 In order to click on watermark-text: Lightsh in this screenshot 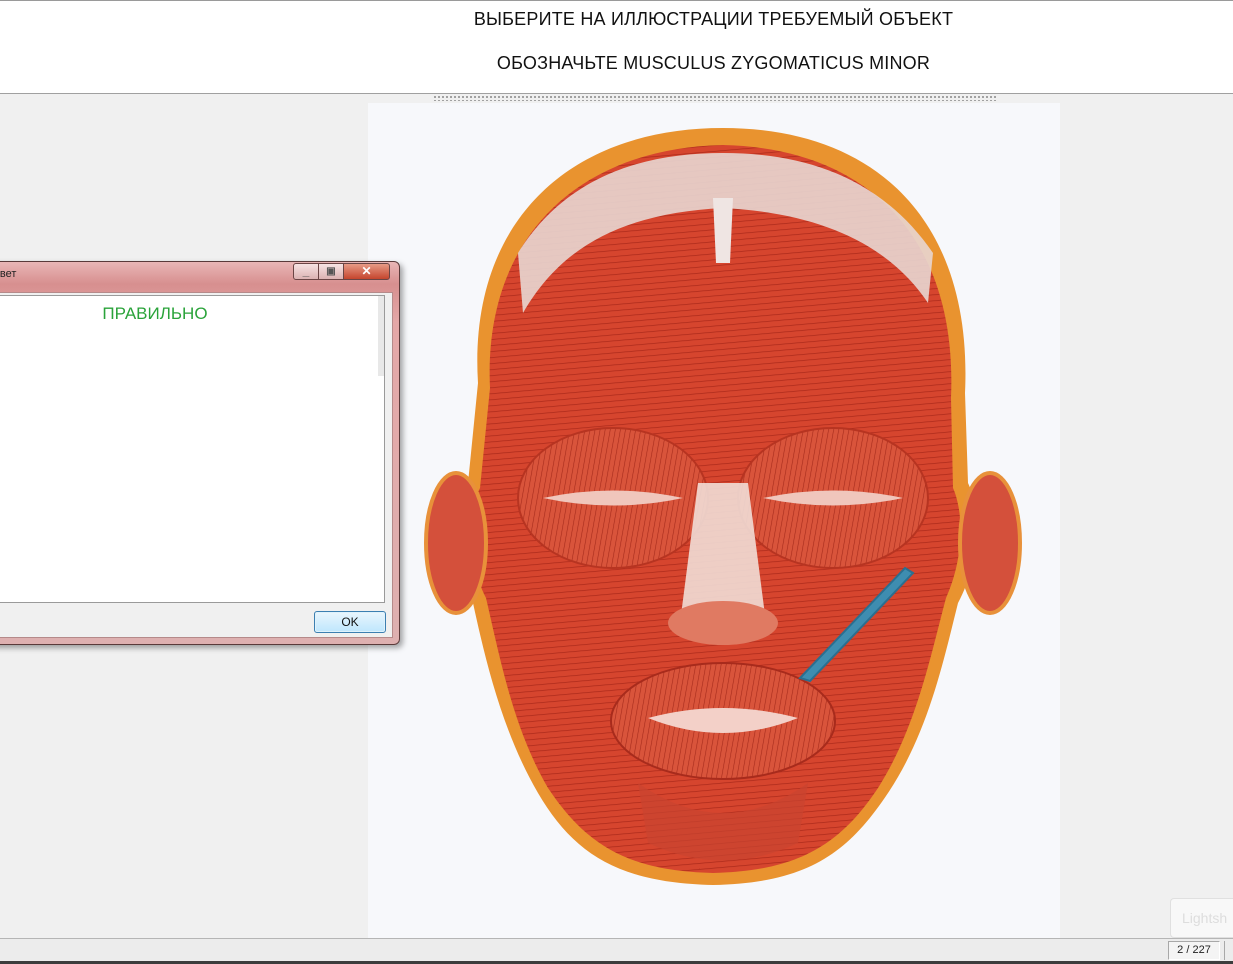, I will do `click(1205, 918)`.